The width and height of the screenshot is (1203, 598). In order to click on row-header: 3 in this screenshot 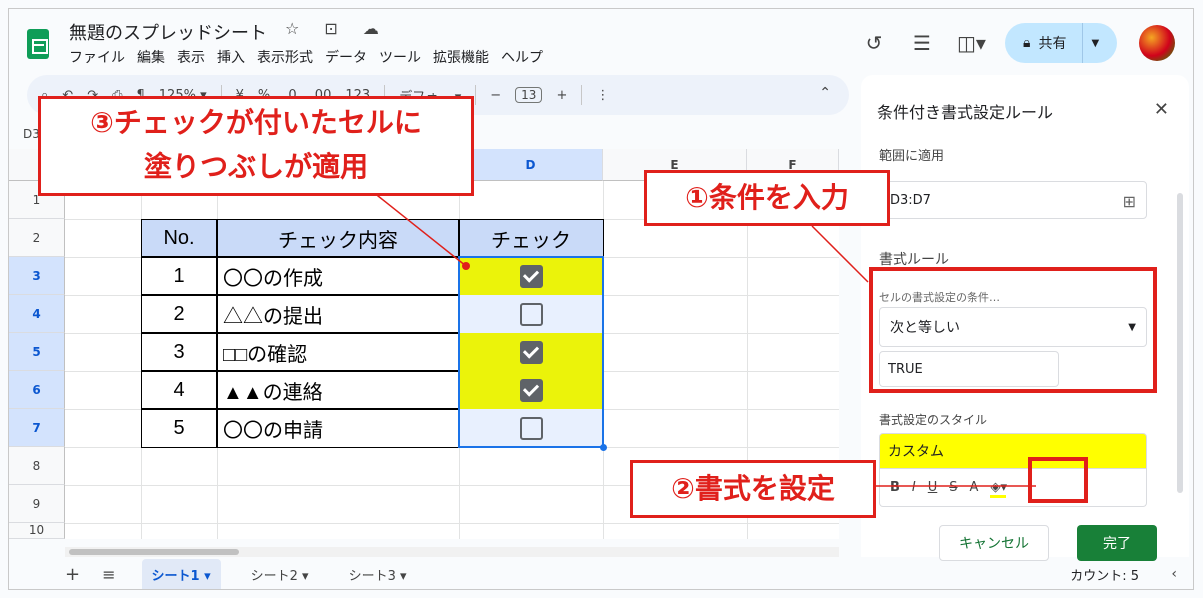, I will do `click(37, 276)`.